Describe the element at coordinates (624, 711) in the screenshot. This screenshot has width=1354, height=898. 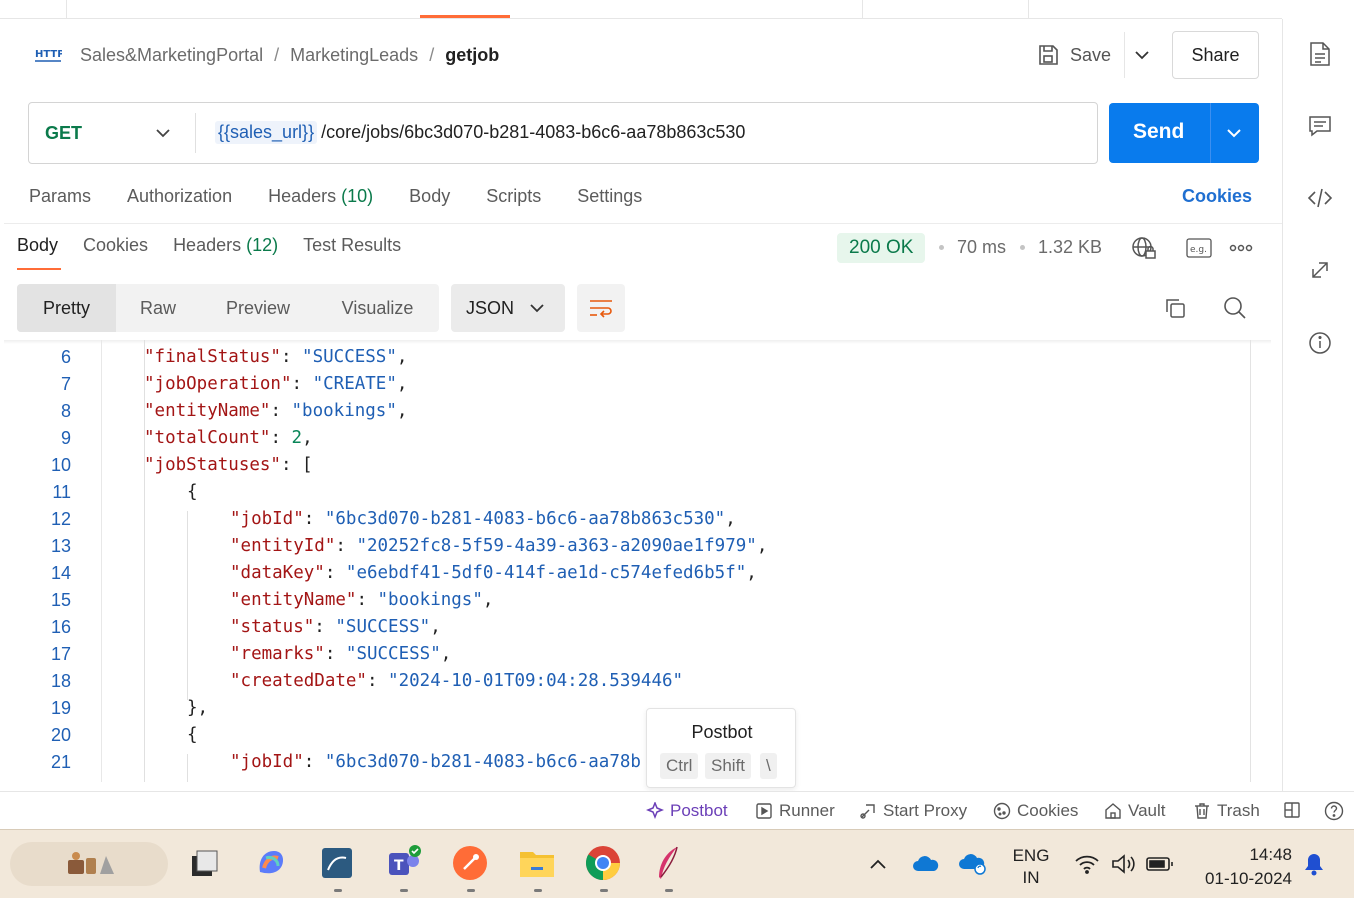
I see `code-line: 19},` at that location.